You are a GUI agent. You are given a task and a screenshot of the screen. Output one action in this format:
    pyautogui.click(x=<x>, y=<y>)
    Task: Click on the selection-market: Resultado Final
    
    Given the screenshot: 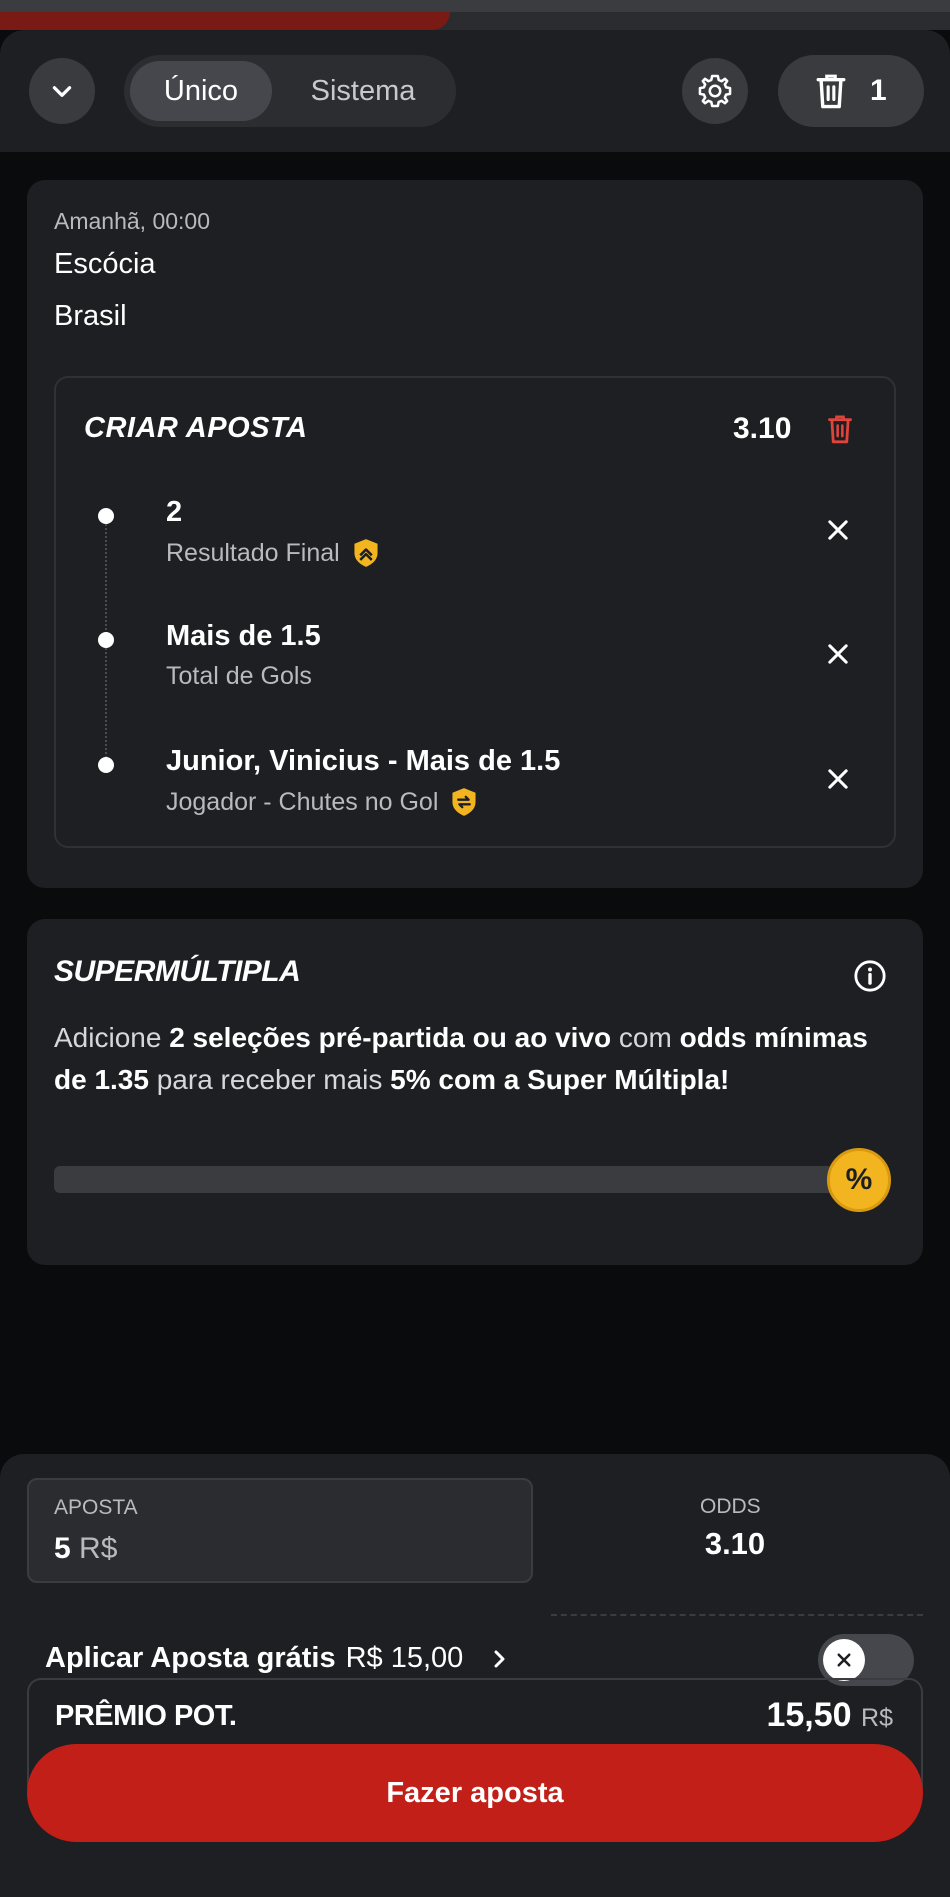 What is the action you would take?
    pyautogui.click(x=273, y=553)
    